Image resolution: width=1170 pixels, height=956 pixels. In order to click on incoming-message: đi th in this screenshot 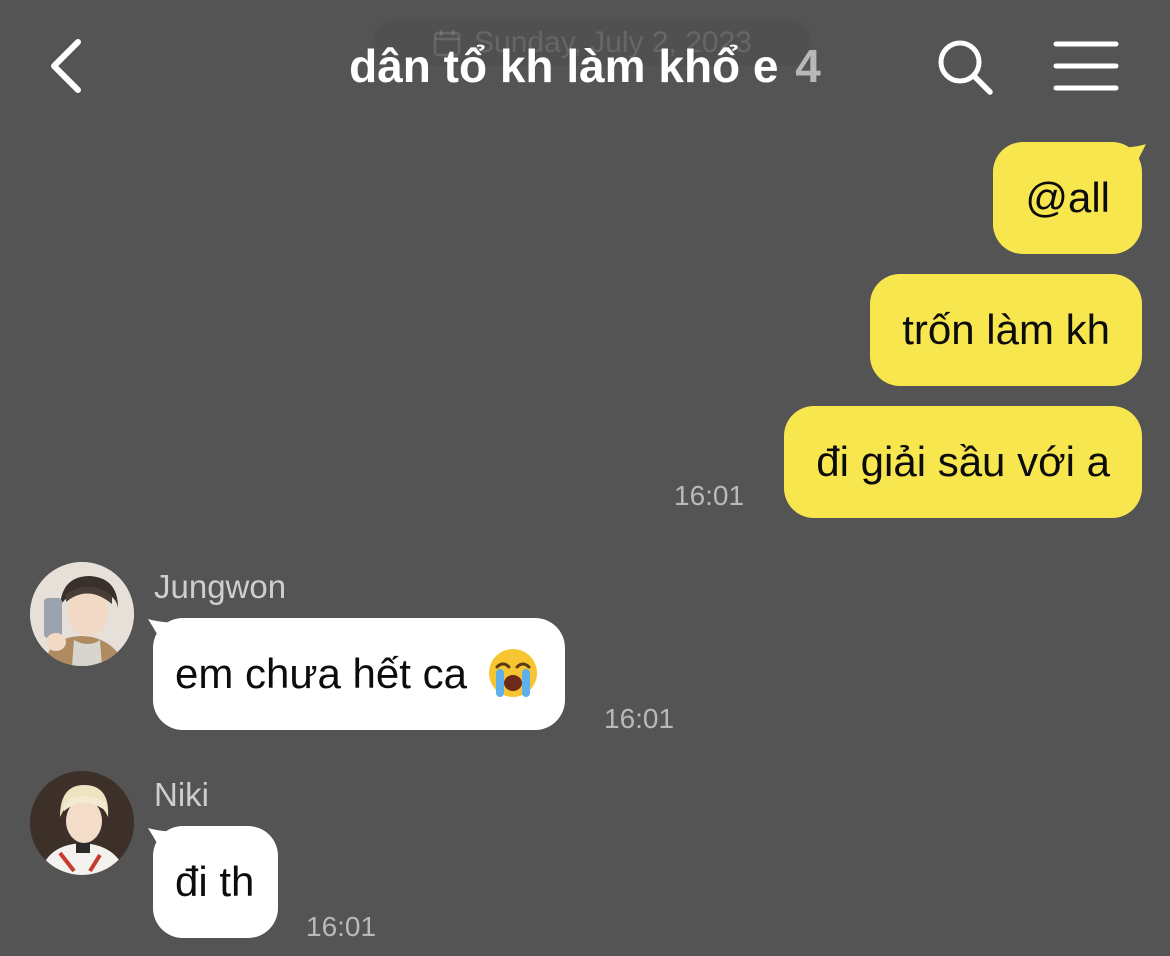, I will do `click(216, 882)`.